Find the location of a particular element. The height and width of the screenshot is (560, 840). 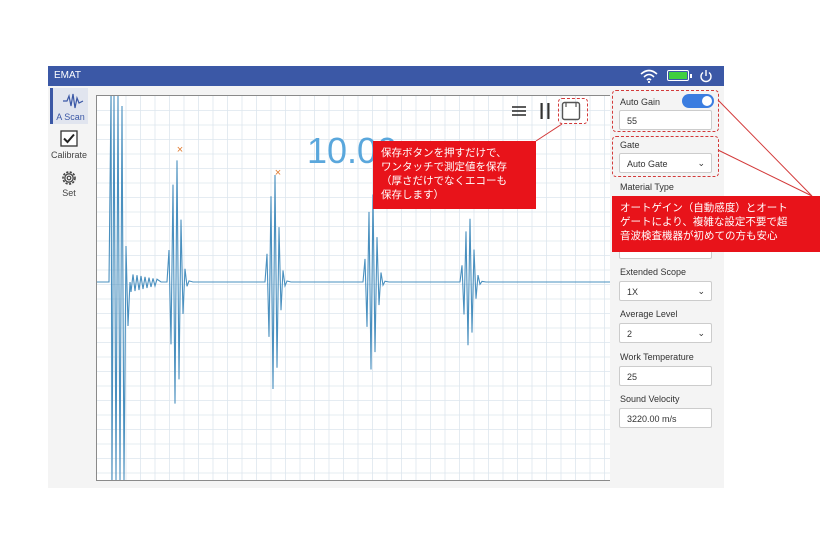

callout-line: 保存ボタンを押すだけで、 is located at coordinates (444, 153).